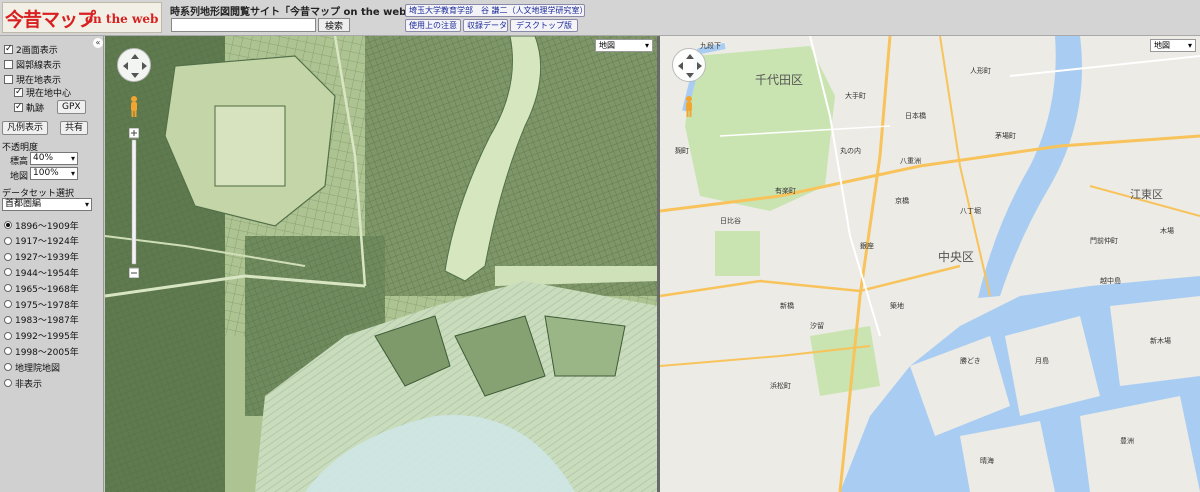 This screenshot has width=1200, height=492. I want to click on period-radio-item: 1896〜1909年, so click(41, 225).